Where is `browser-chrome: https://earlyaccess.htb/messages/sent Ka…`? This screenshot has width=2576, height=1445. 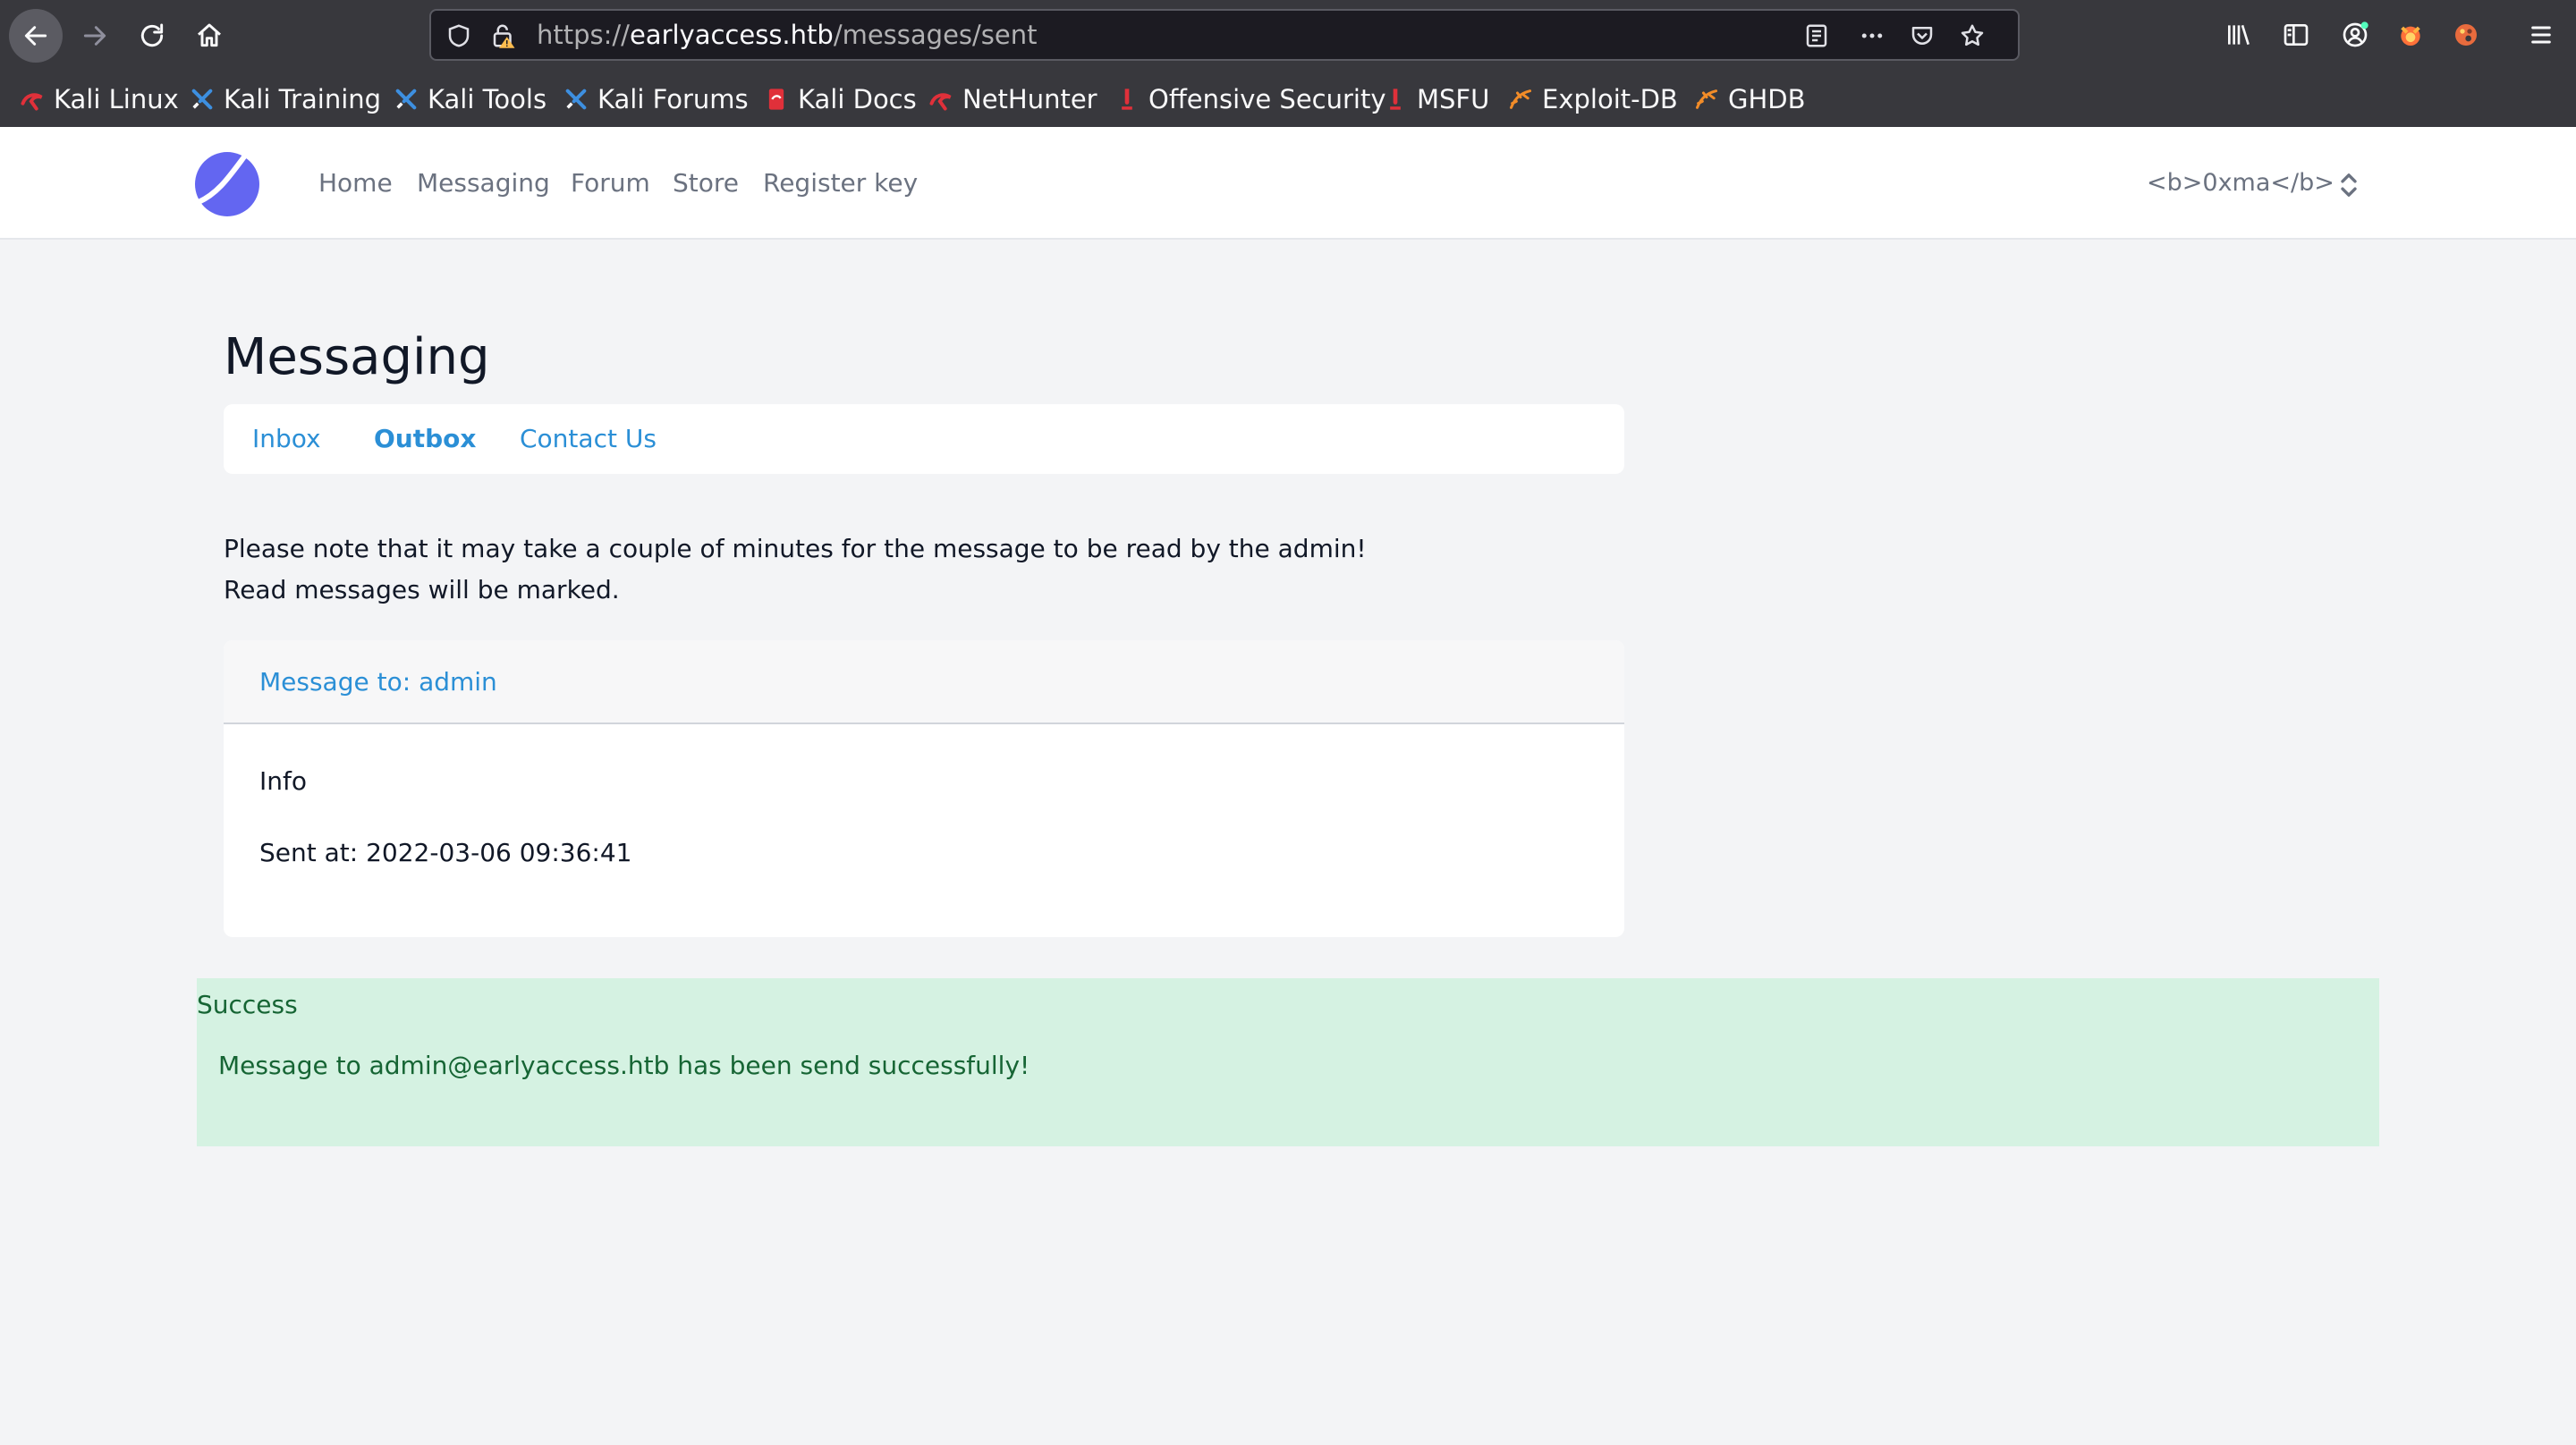 browser-chrome: https://earlyaccess.htb/messages/sent Ka… is located at coordinates (1288, 63).